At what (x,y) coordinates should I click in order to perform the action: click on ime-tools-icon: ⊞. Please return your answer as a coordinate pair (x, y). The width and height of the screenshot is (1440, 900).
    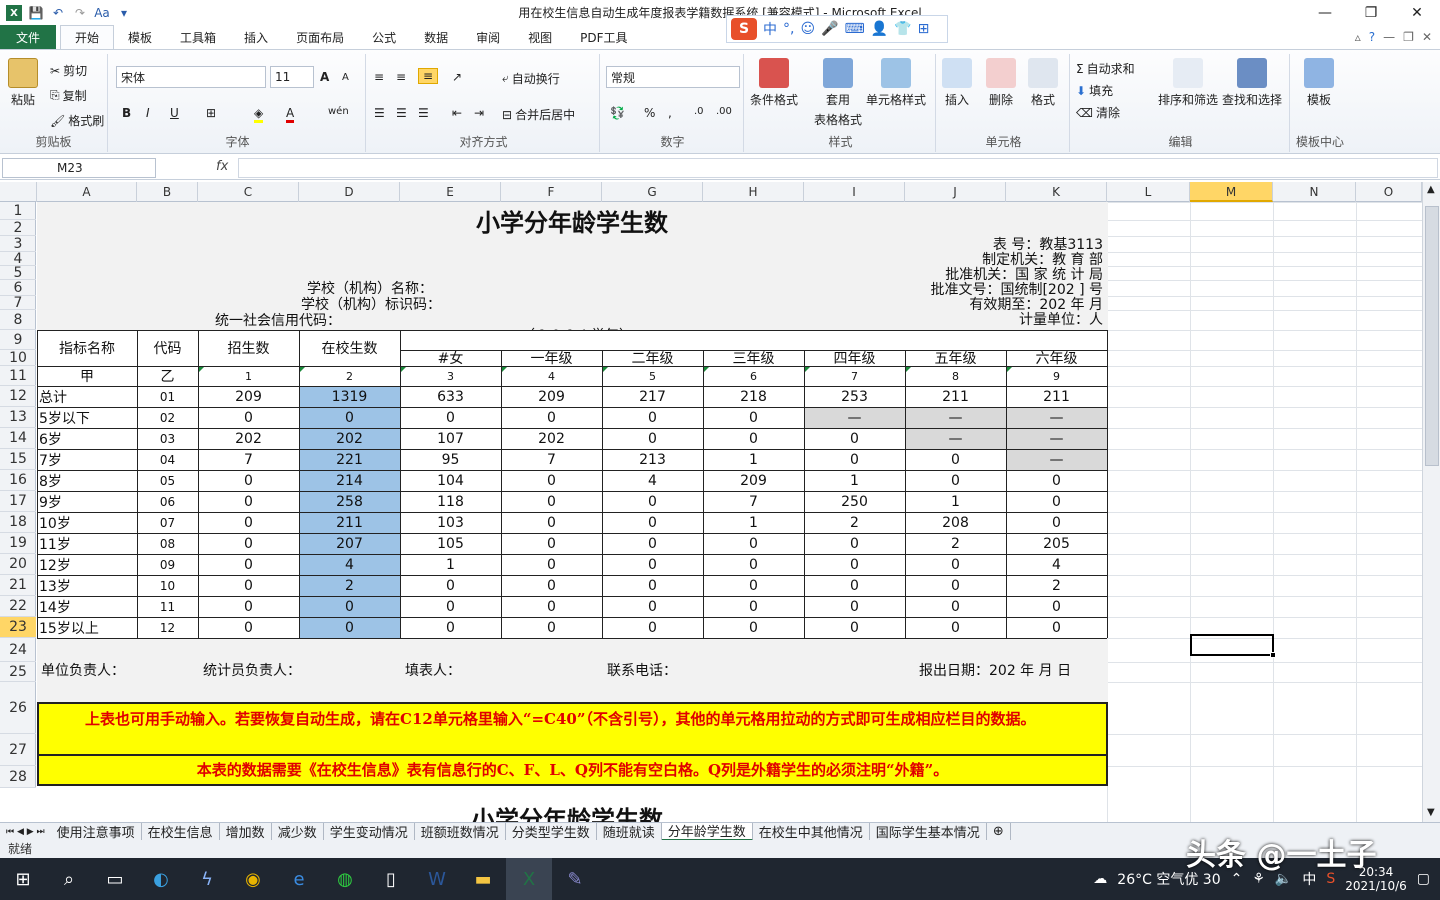
    Looking at the image, I should click on (924, 29).